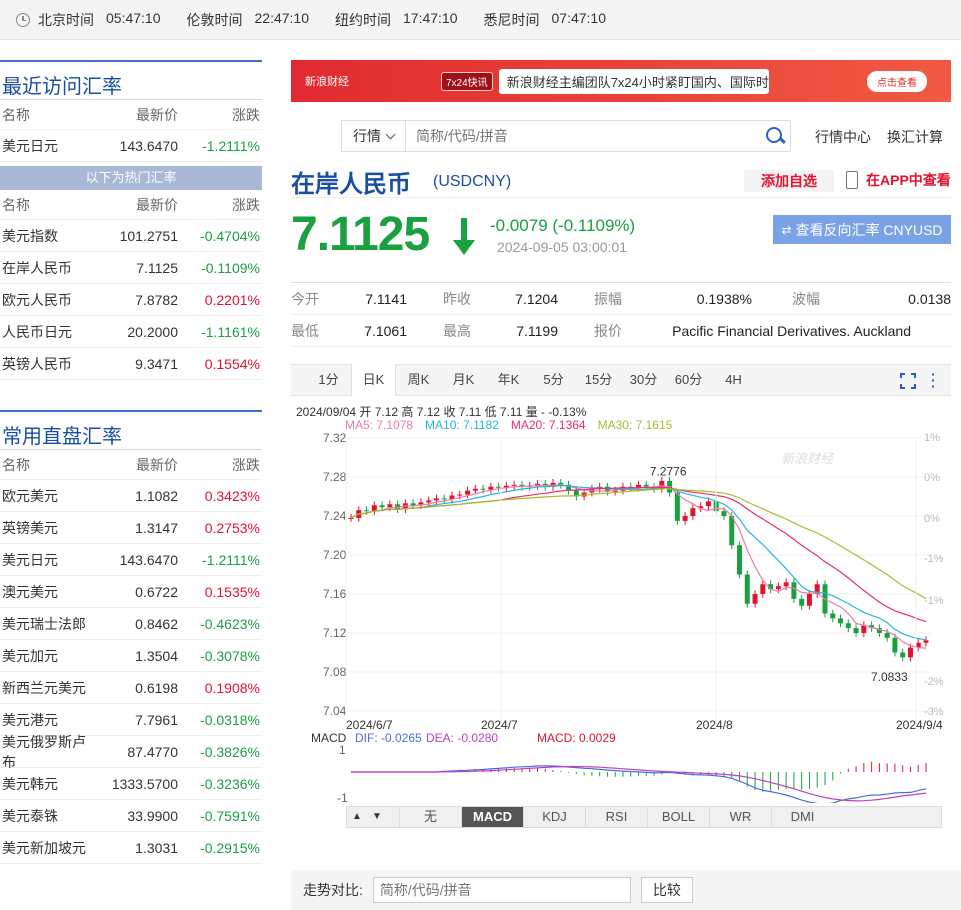  I want to click on rate-row: 人民币日元 20.2000 -1.1161%, so click(131, 332).